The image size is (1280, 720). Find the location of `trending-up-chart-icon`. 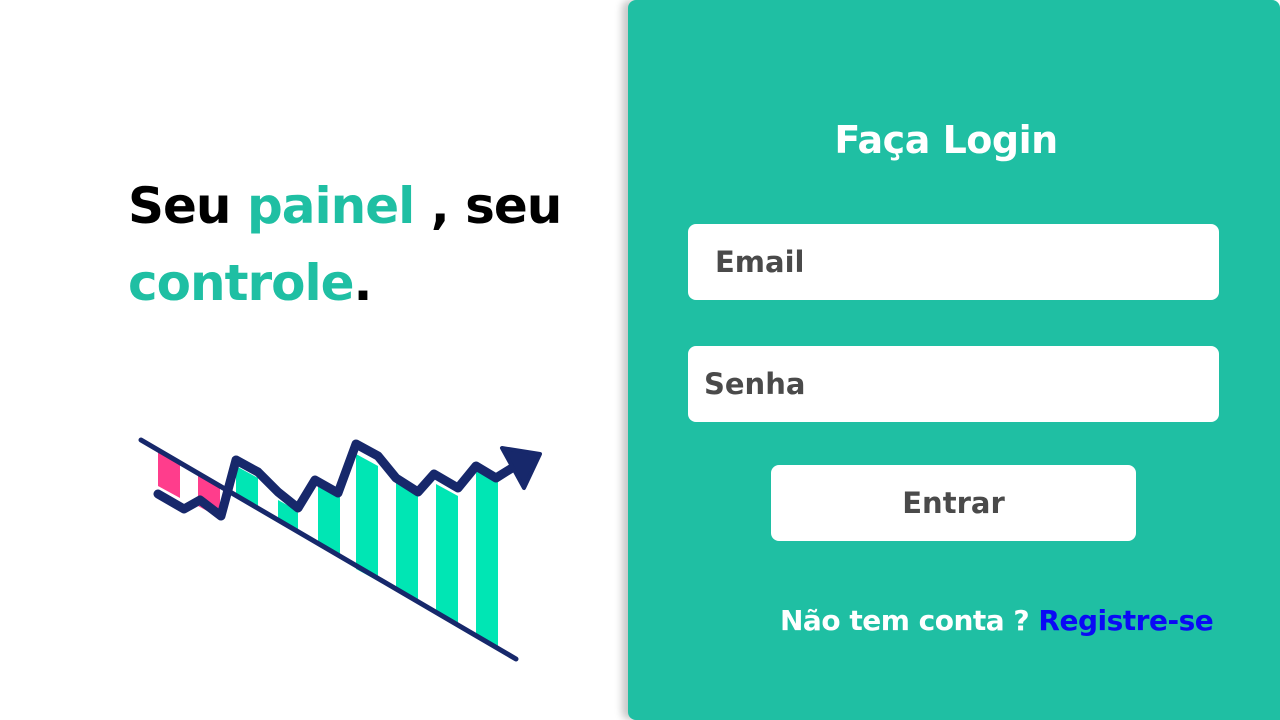

trending-up-chart-icon is located at coordinates (340, 549).